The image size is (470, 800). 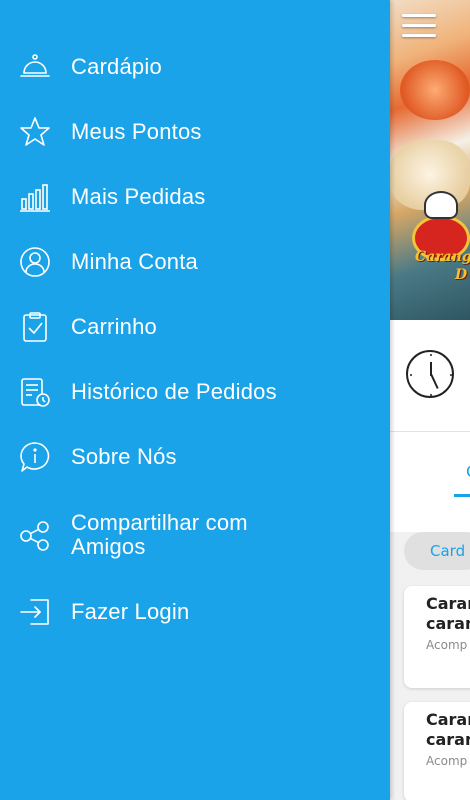 I want to click on restaurant-brand-text: Carang D, so click(x=442, y=266).